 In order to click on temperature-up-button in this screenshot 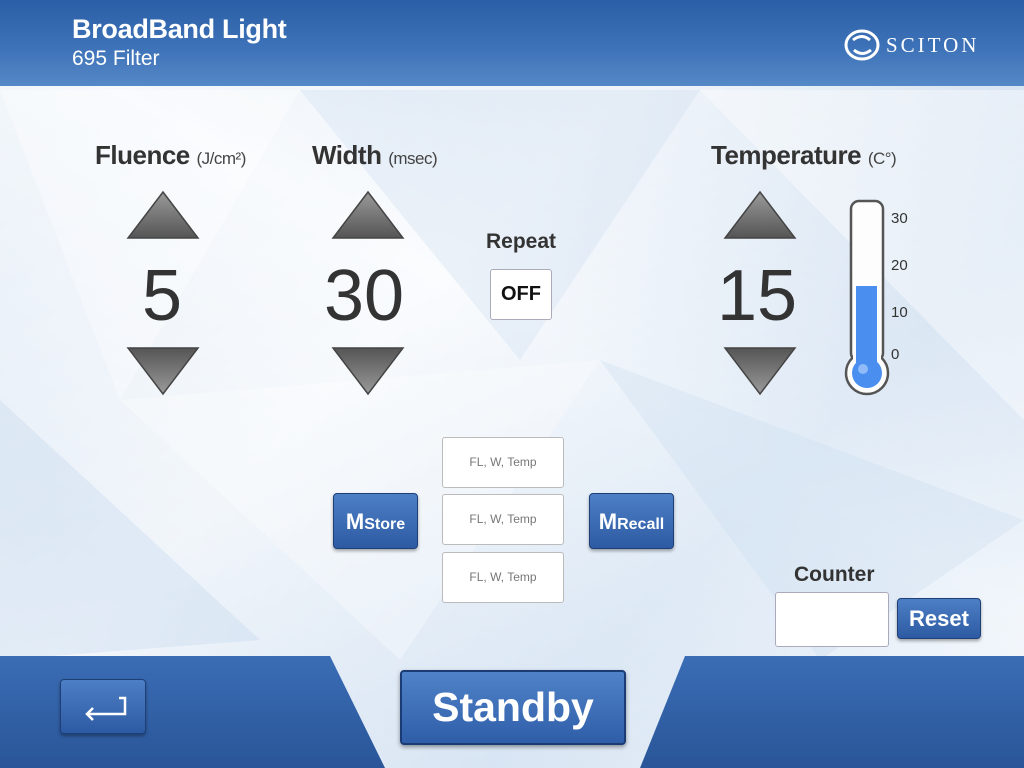, I will do `click(760, 215)`.